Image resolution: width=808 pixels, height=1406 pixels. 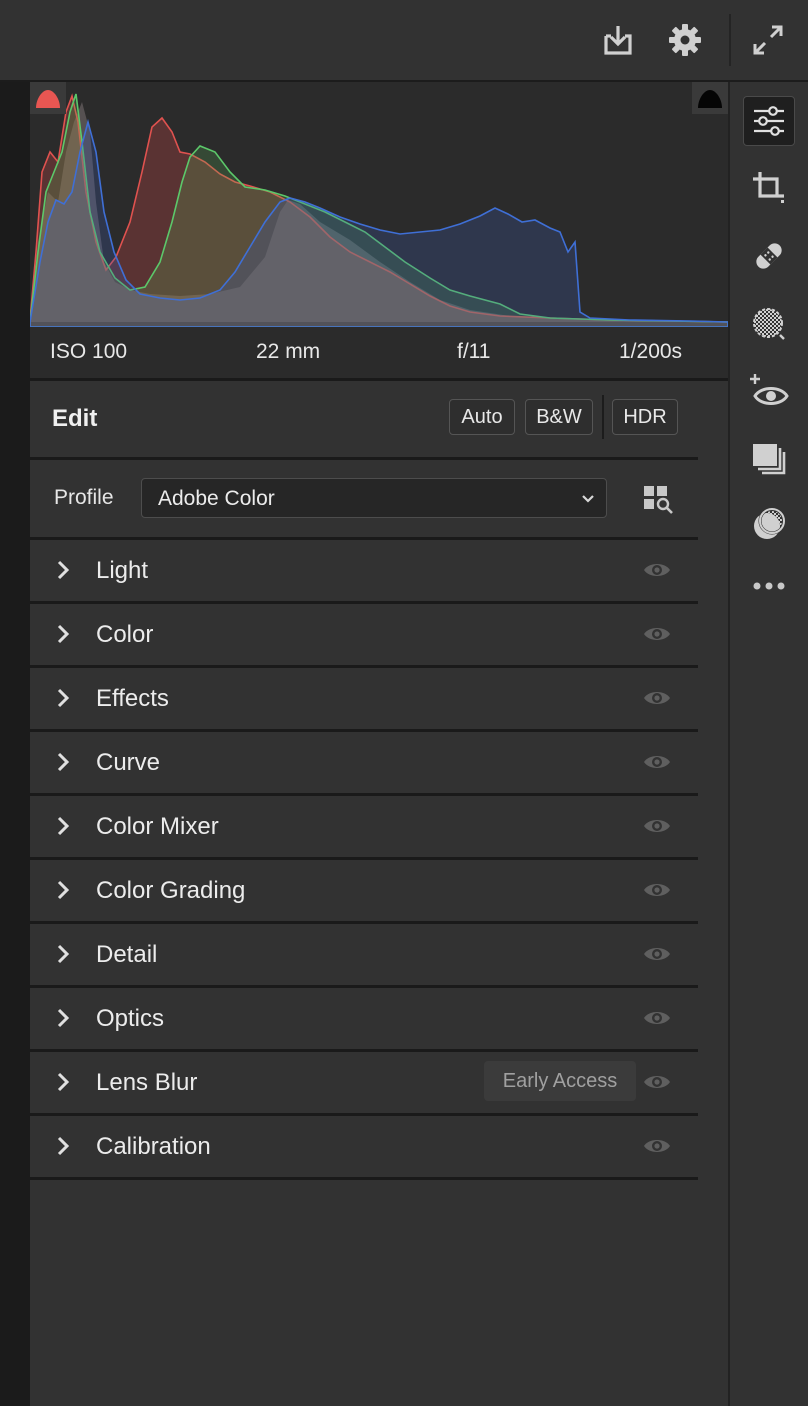 What do you see at coordinates (768, 744) in the screenshot?
I see `tool-strip` at bounding box center [768, 744].